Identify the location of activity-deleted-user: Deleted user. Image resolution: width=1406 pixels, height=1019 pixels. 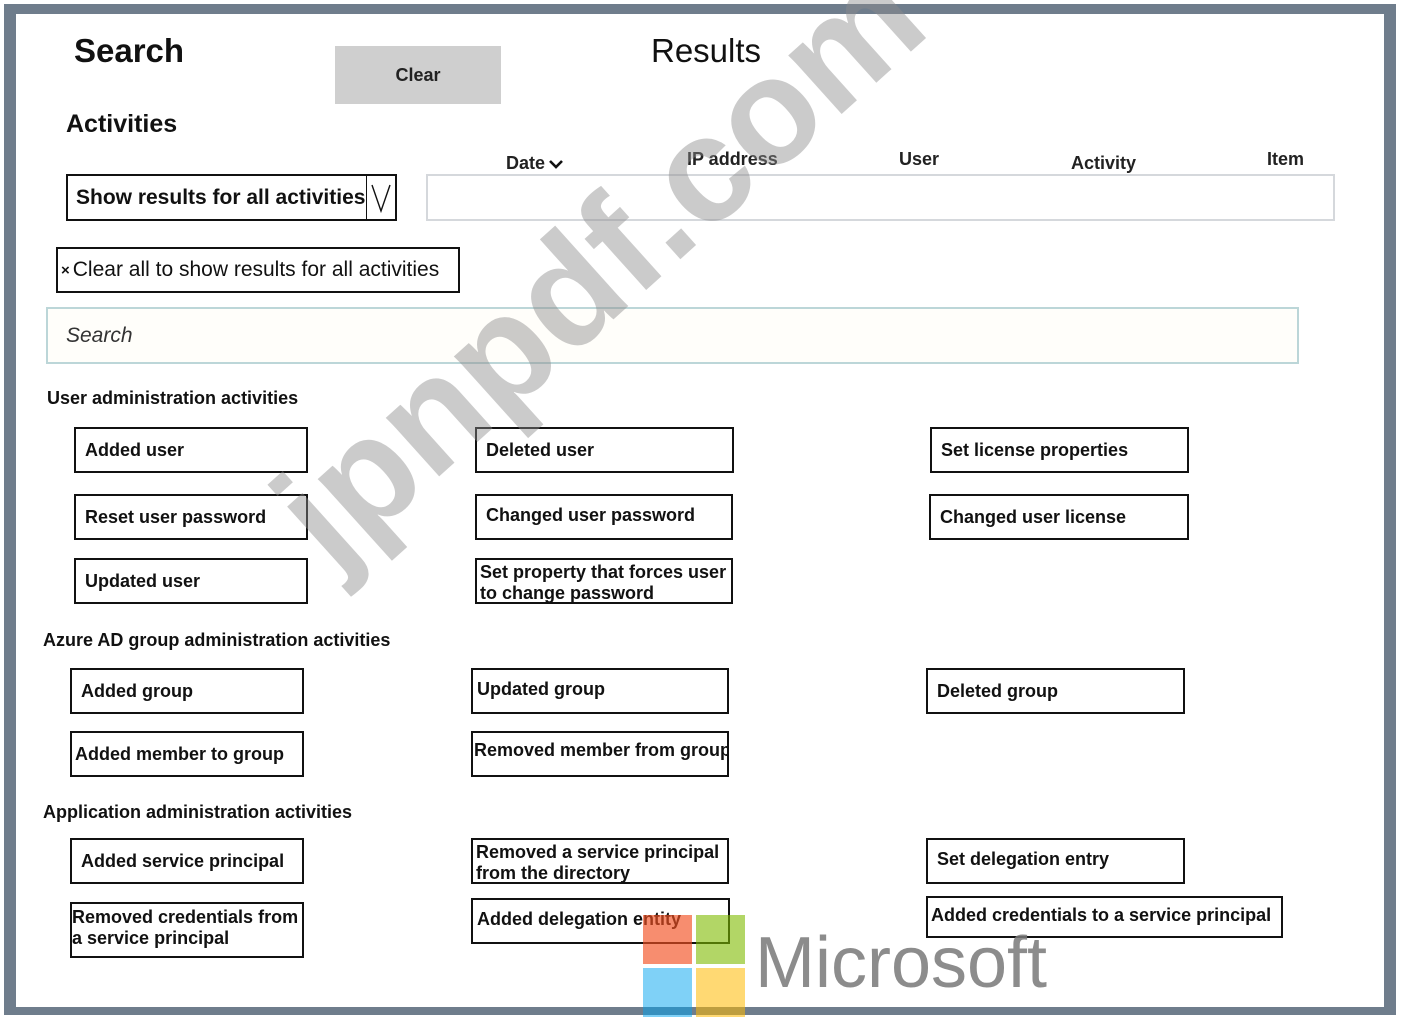
(604, 450).